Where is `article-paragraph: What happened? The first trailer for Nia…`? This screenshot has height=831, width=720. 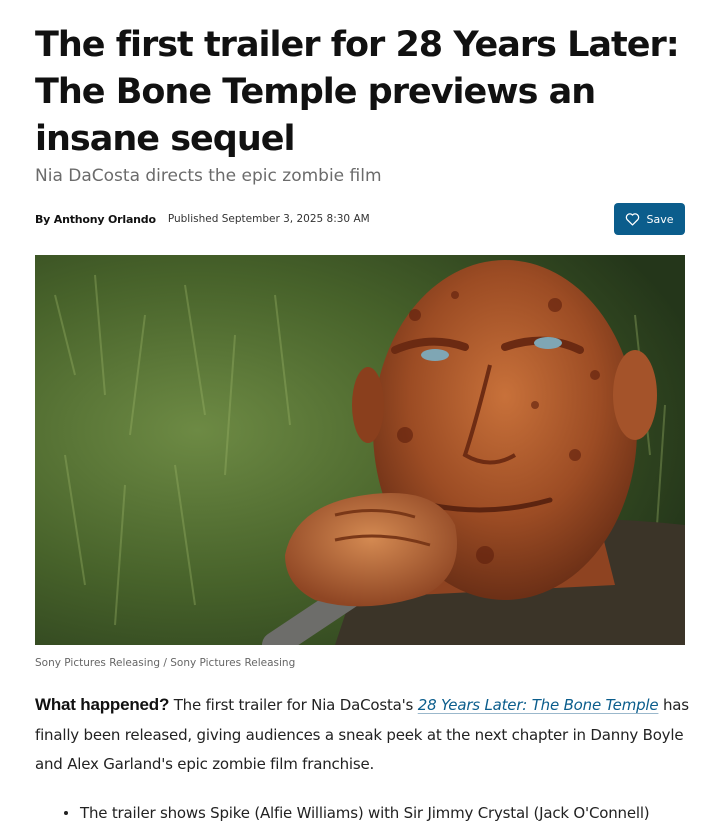
article-paragraph: What happened? The first trailer for Nia… is located at coordinates (362, 735).